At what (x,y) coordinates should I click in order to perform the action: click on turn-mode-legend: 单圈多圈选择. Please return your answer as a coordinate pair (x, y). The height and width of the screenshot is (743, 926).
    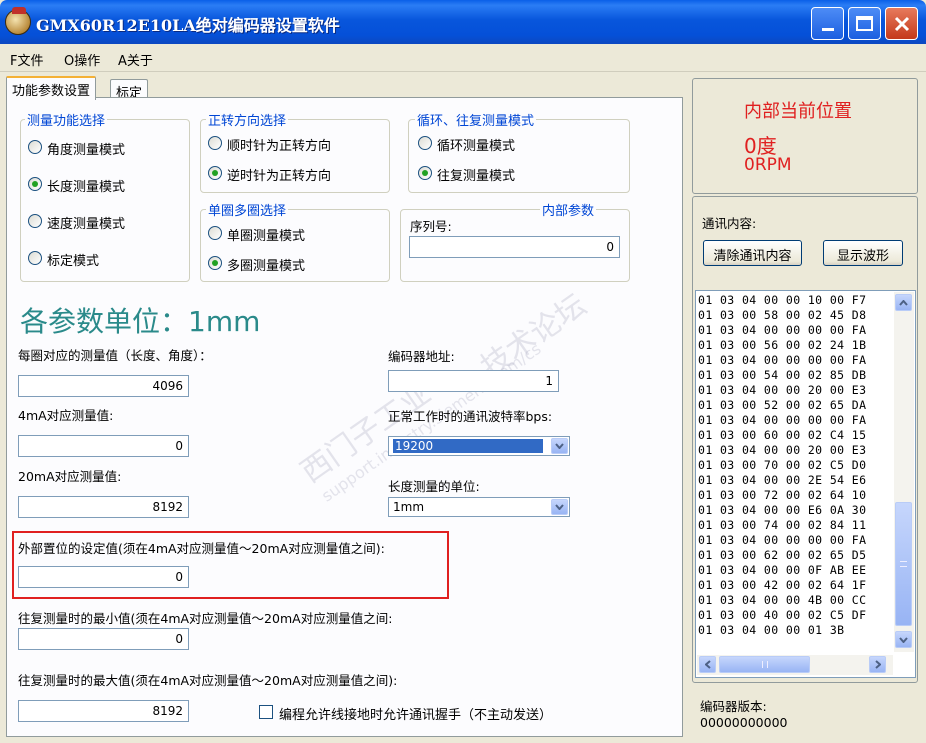
    Looking at the image, I should click on (247, 209).